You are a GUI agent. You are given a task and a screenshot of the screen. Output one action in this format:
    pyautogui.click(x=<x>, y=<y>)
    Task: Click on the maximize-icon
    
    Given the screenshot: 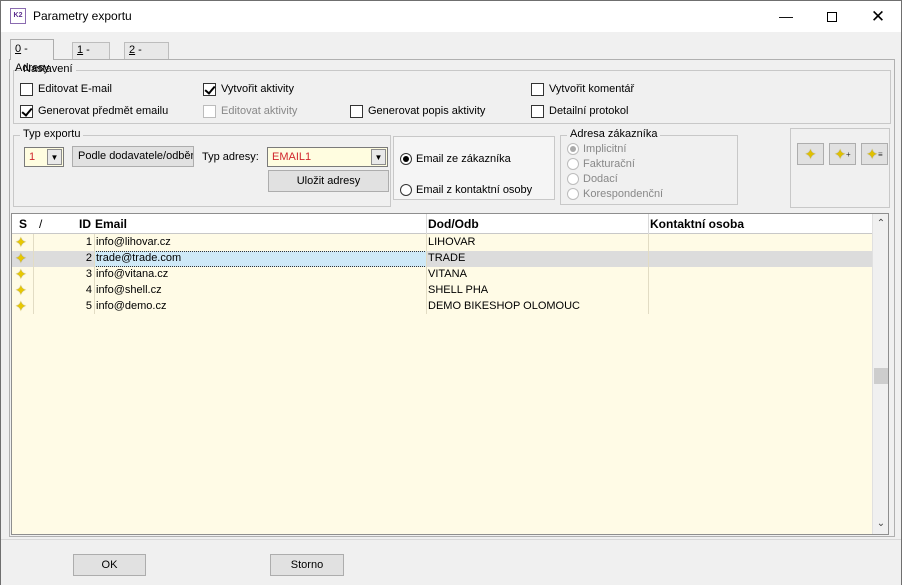 What is the action you would take?
    pyautogui.click(x=832, y=17)
    